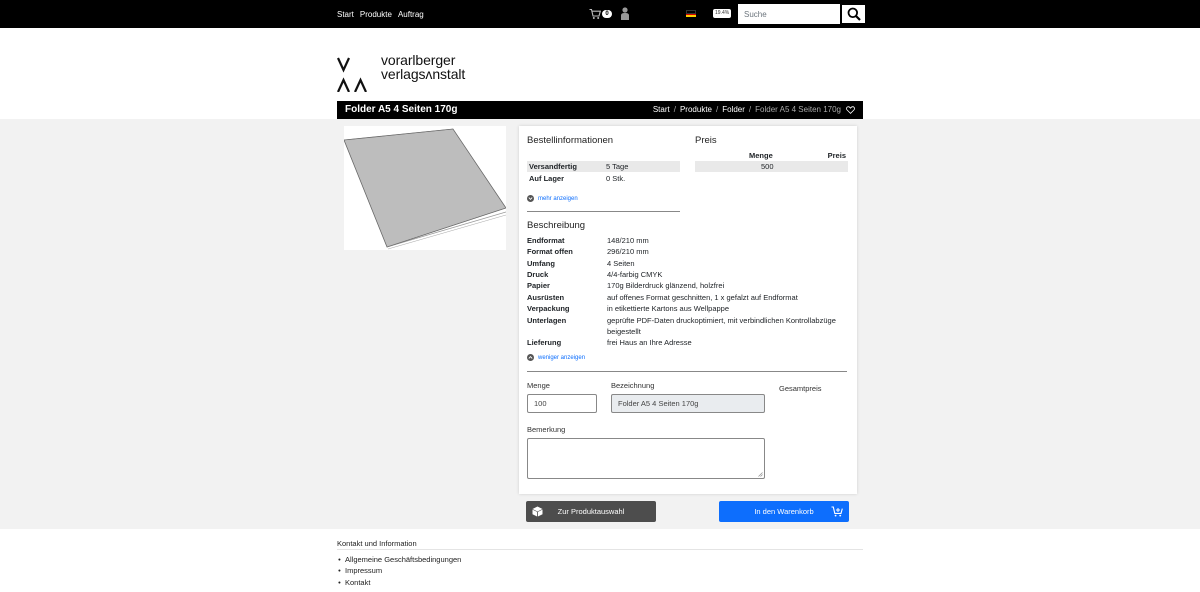 The width and height of the screenshot is (1200, 592). What do you see at coordinates (376, 14) in the screenshot?
I see `nav-produkte: Produkte` at bounding box center [376, 14].